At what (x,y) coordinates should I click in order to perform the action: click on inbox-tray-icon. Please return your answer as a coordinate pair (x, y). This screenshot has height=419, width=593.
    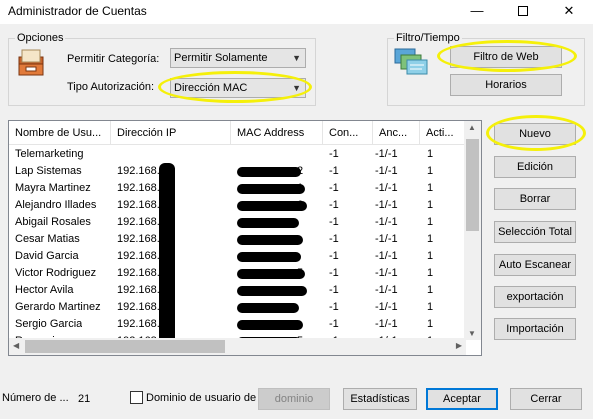
    Looking at the image, I should click on (31, 62).